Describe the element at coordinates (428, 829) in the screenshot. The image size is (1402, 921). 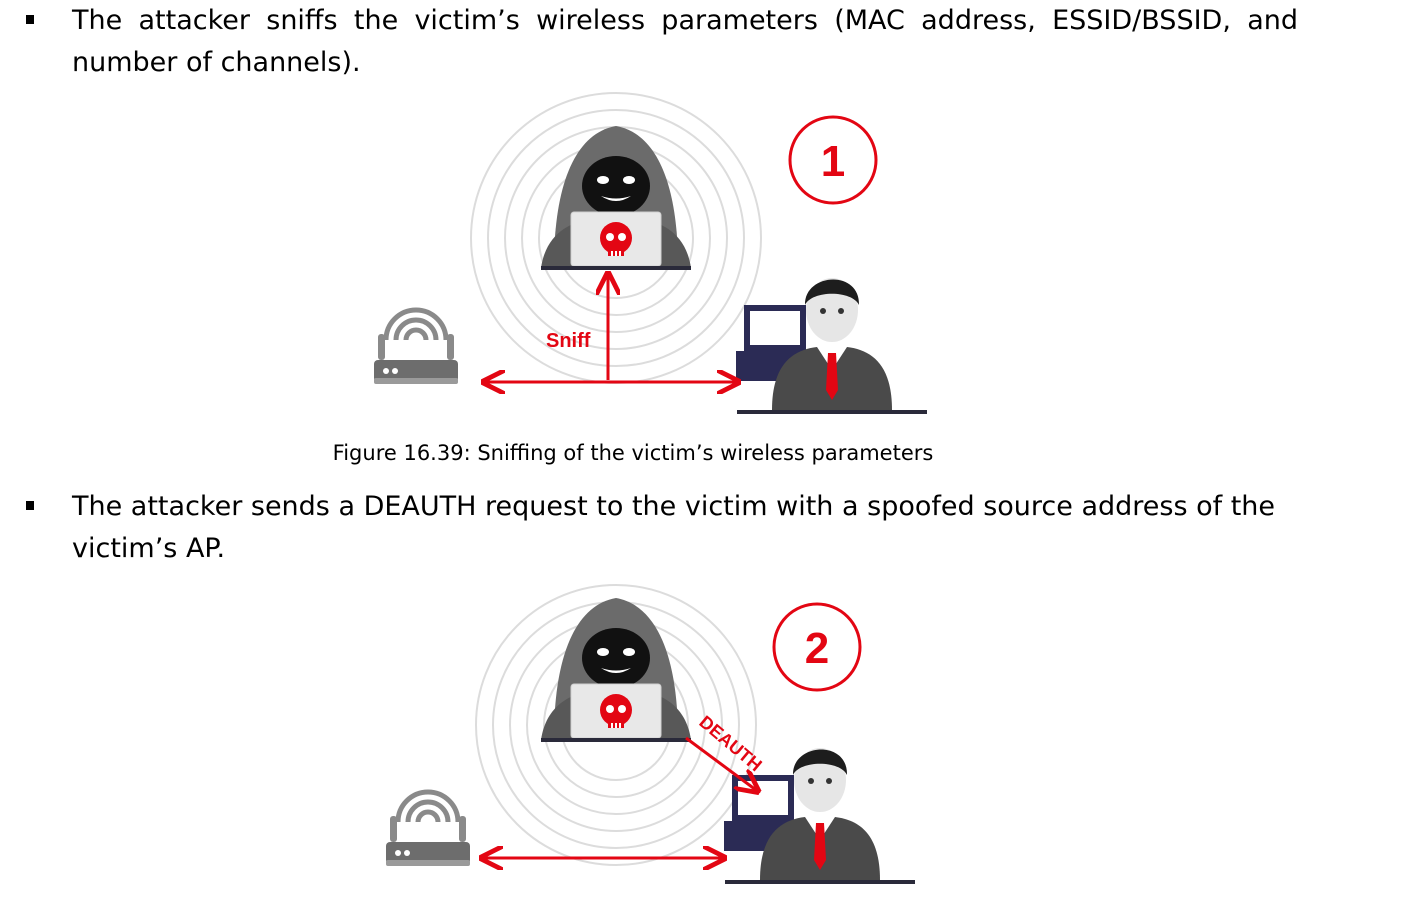
I see `router-icon` at that location.